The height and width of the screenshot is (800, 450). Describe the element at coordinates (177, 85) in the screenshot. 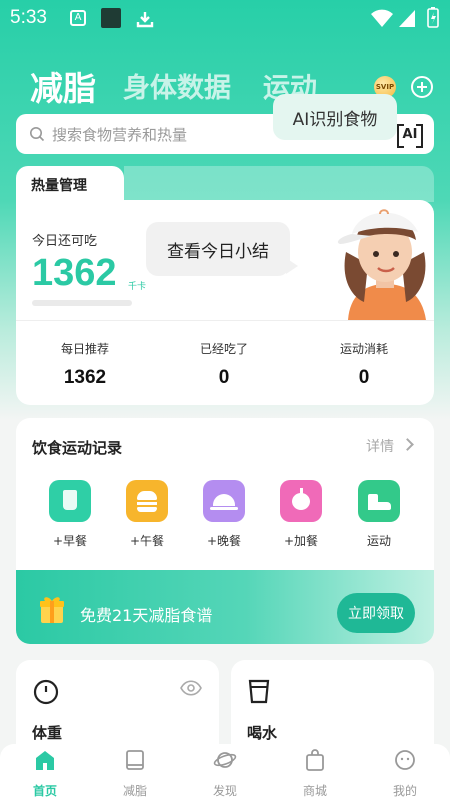

I see `tab-body-data: 身体数据` at that location.